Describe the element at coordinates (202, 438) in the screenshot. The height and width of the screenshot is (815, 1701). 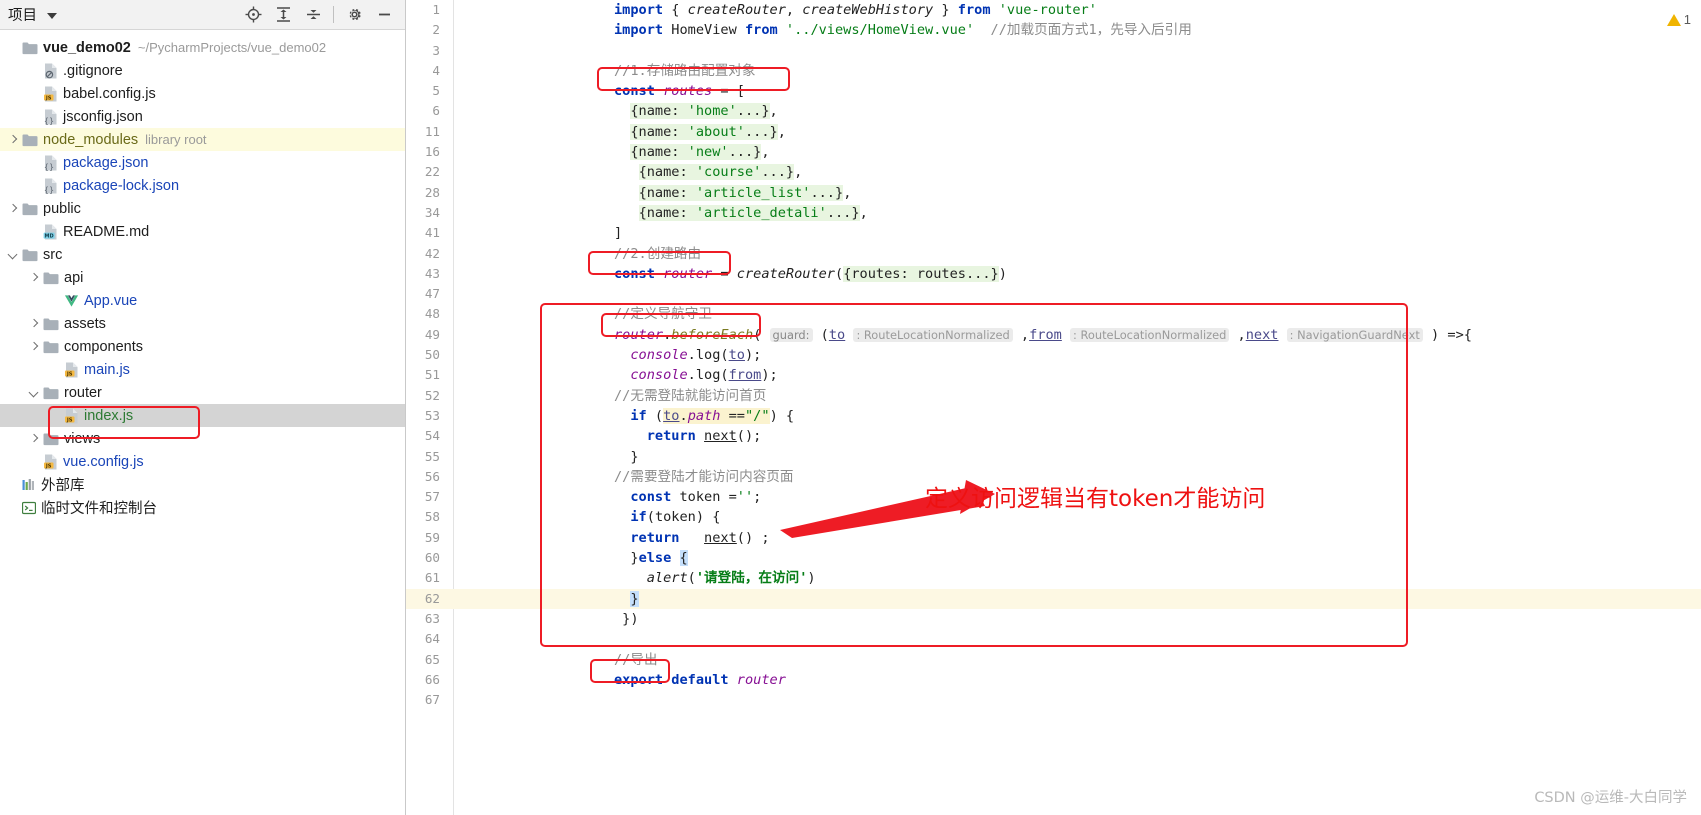
I see `tree-item-views: views` at that location.